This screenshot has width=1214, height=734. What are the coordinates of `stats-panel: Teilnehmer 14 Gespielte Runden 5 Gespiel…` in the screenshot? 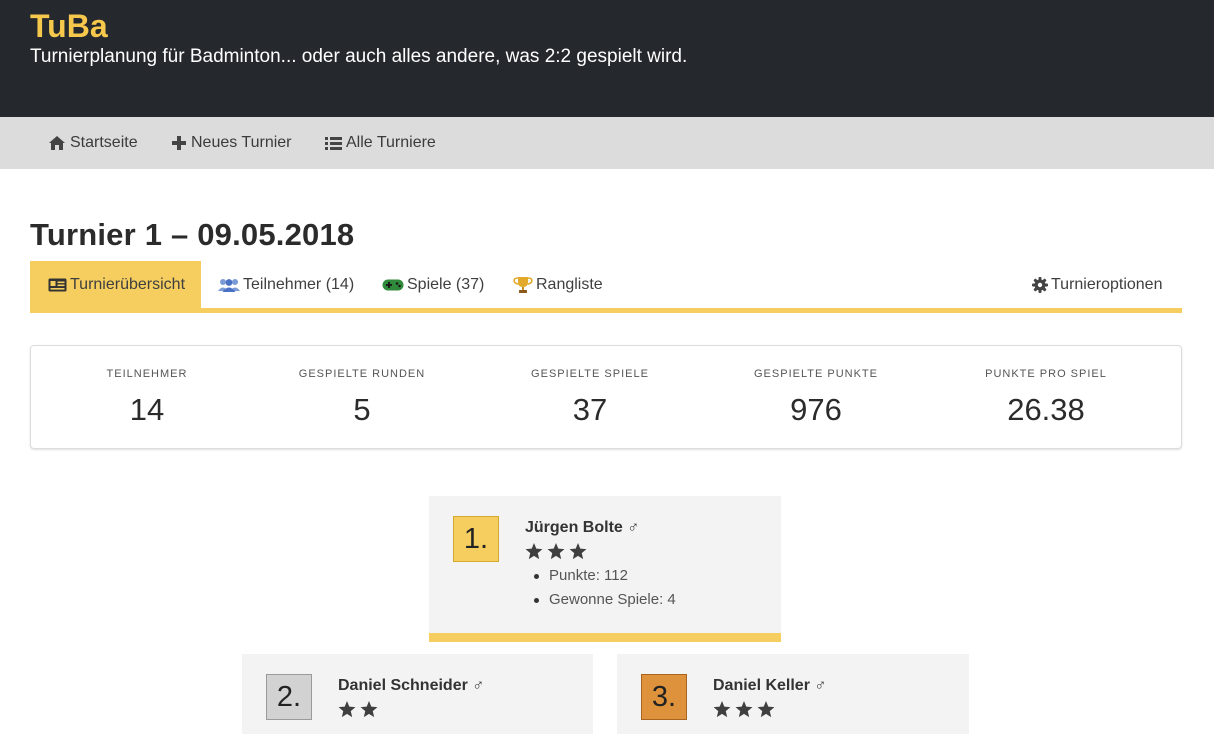 It's located at (606, 397).